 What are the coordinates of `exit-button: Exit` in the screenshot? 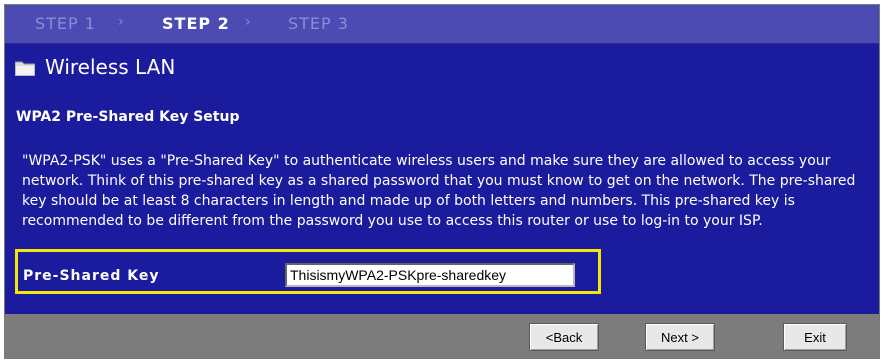 It's located at (815, 337).